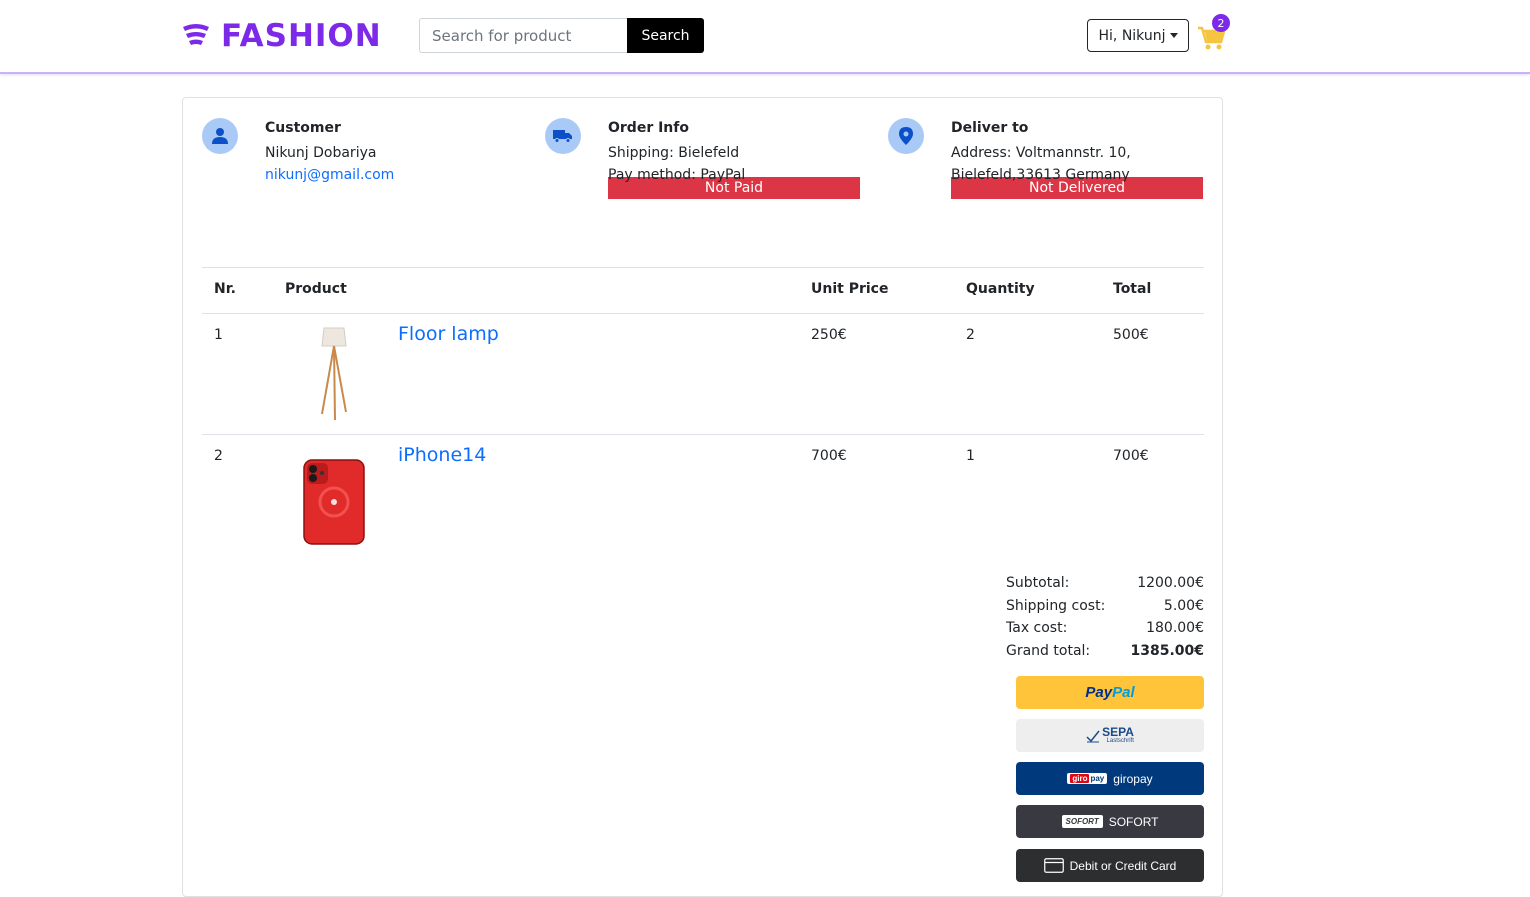 This screenshot has width=1530, height=897. What do you see at coordinates (523, 35) in the screenshot?
I see `search-input` at bounding box center [523, 35].